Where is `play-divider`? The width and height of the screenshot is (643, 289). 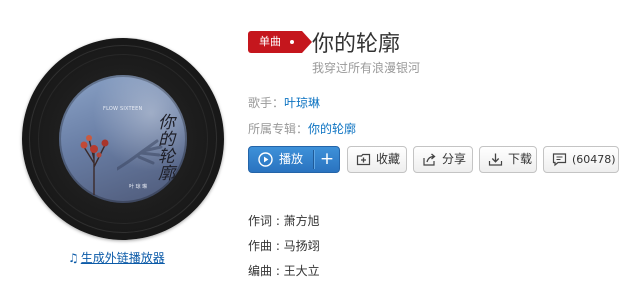 play-divider is located at coordinates (313, 159).